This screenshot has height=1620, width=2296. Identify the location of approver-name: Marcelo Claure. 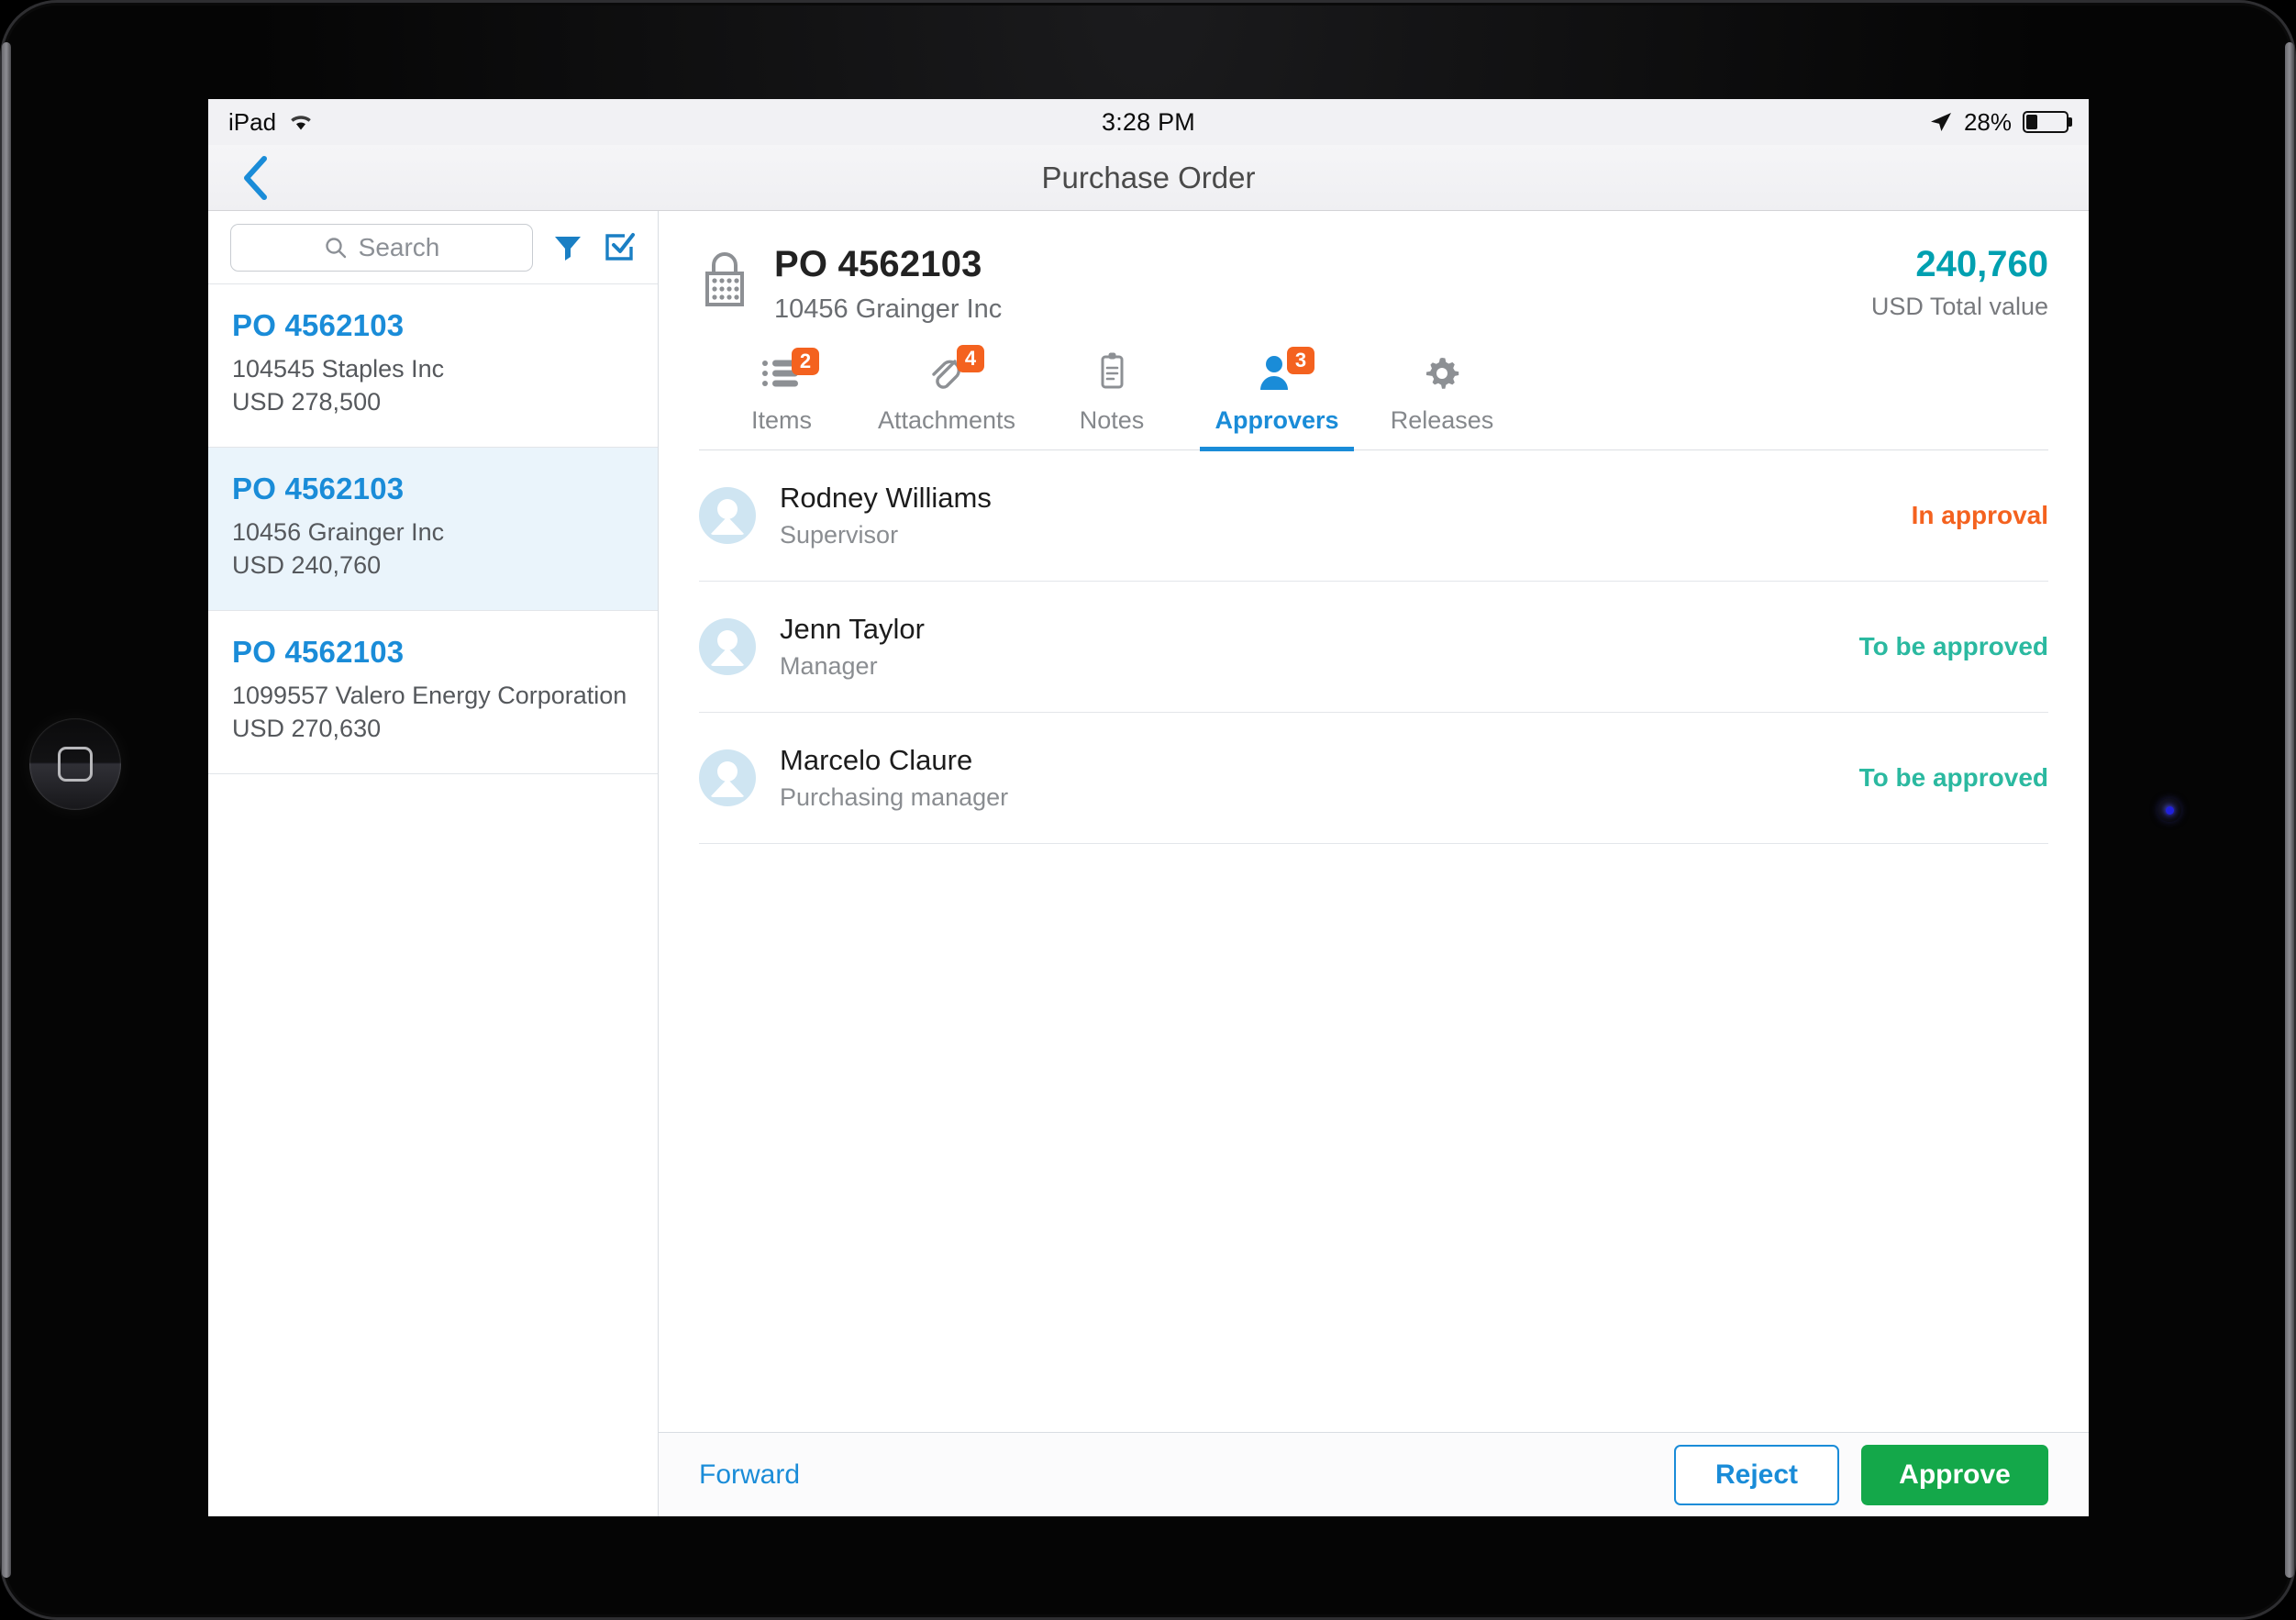
(876, 760).